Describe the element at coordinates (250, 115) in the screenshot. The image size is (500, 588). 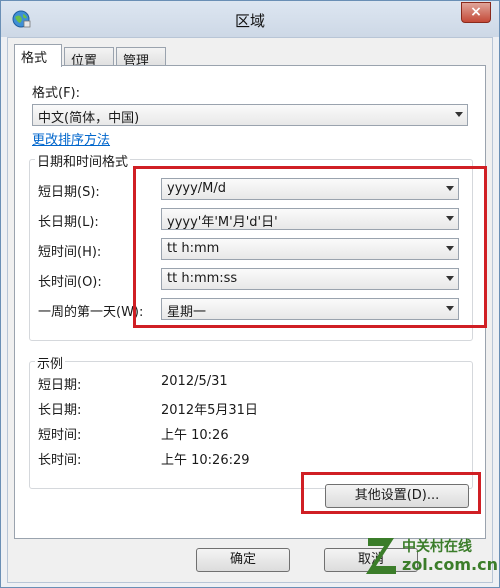
I see `format-select: 中文(简体，中国)` at that location.